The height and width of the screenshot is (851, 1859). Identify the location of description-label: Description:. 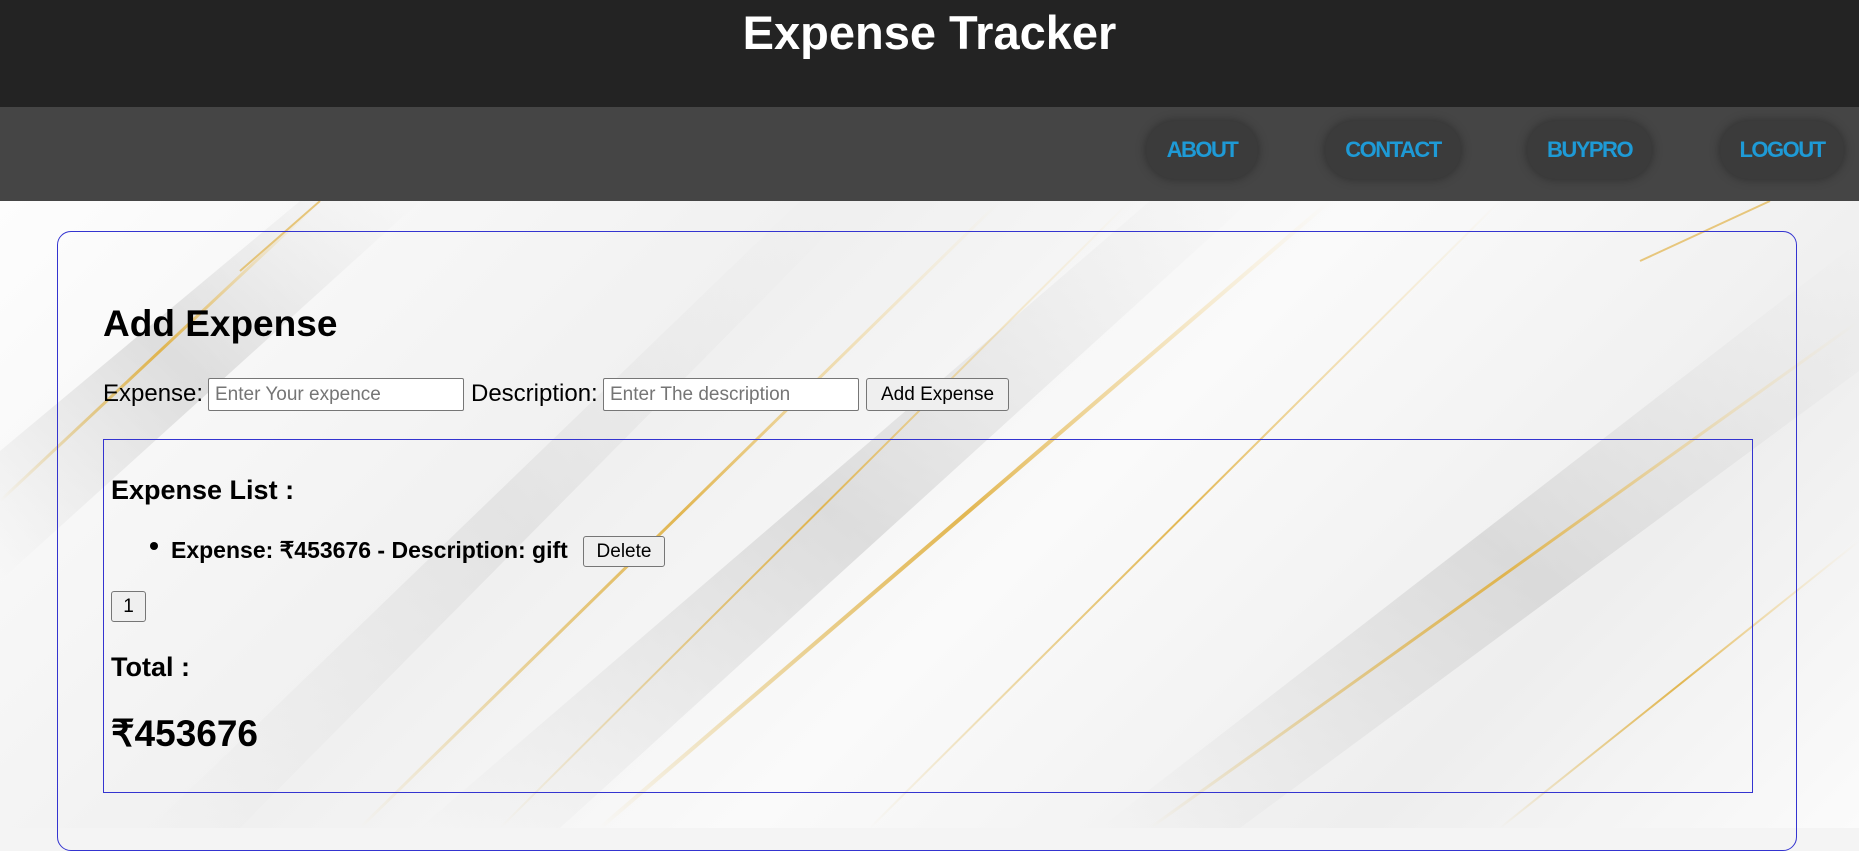
(534, 393).